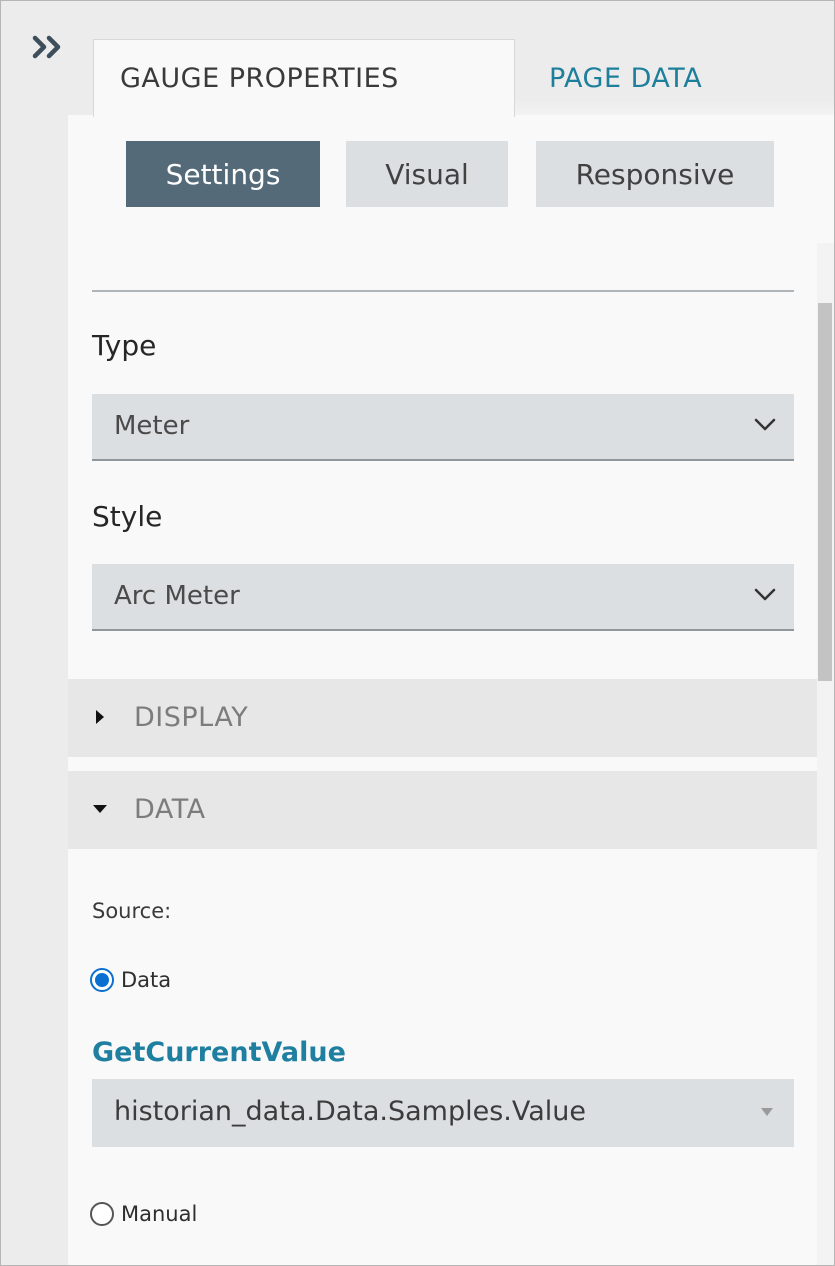  I want to click on source-label: Source:, so click(132, 911).